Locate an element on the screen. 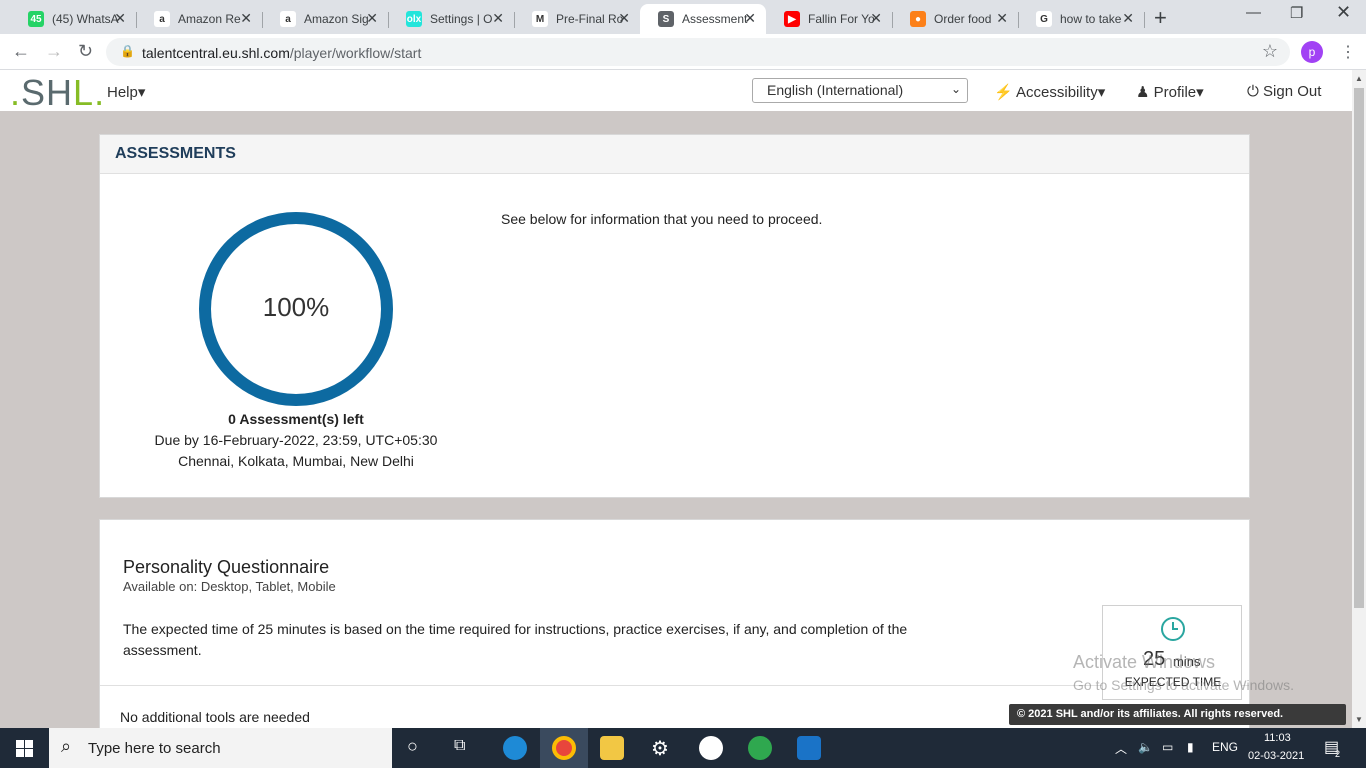 This screenshot has height=768, width=1366. sign-out-link: ⏻ Sign Out is located at coordinates (1284, 91).